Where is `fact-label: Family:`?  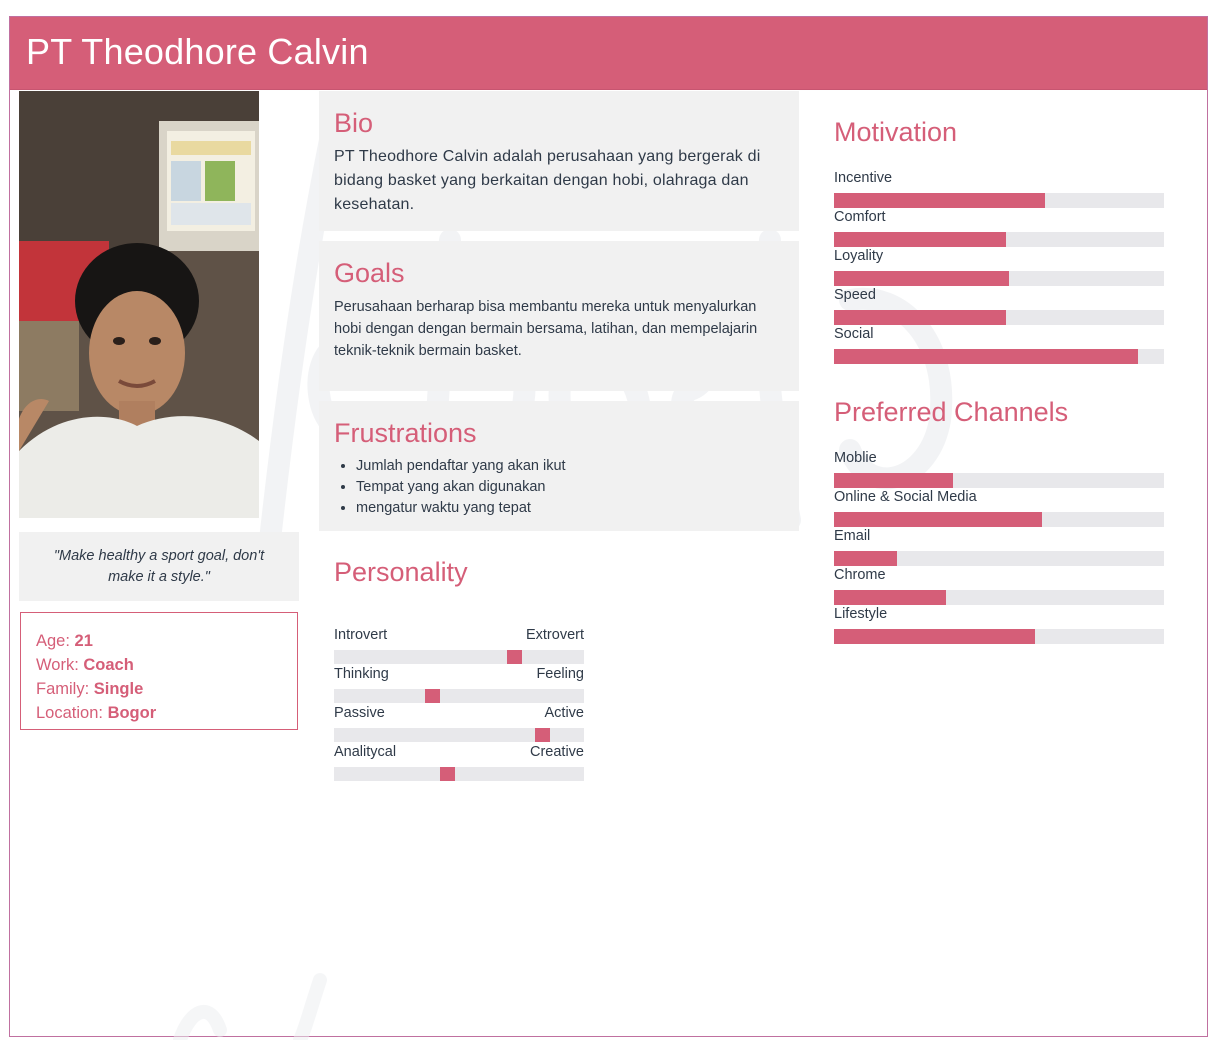 fact-label: Family: is located at coordinates (63, 689).